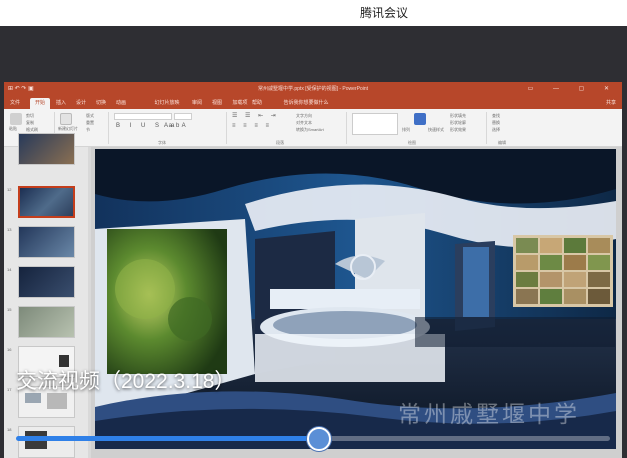 The height and width of the screenshot is (458, 627). What do you see at coordinates (9, 189) in the screenshot?
I see `slide-number: 12` at bounding box center [9, 189].